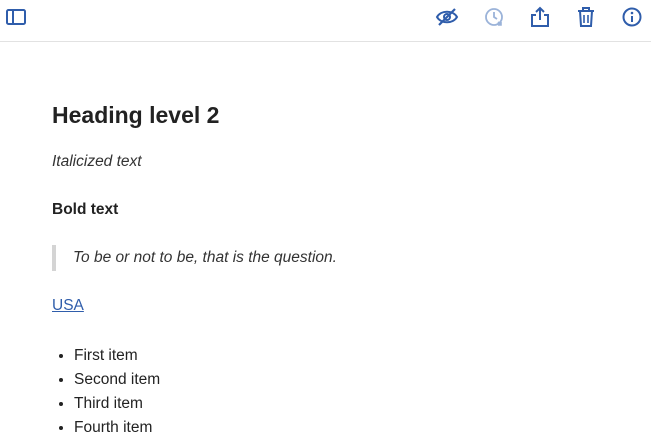 The height and width of the screenshot is (447, 651). I want to click on document-heading: Heading level 2, so click(136, 115).